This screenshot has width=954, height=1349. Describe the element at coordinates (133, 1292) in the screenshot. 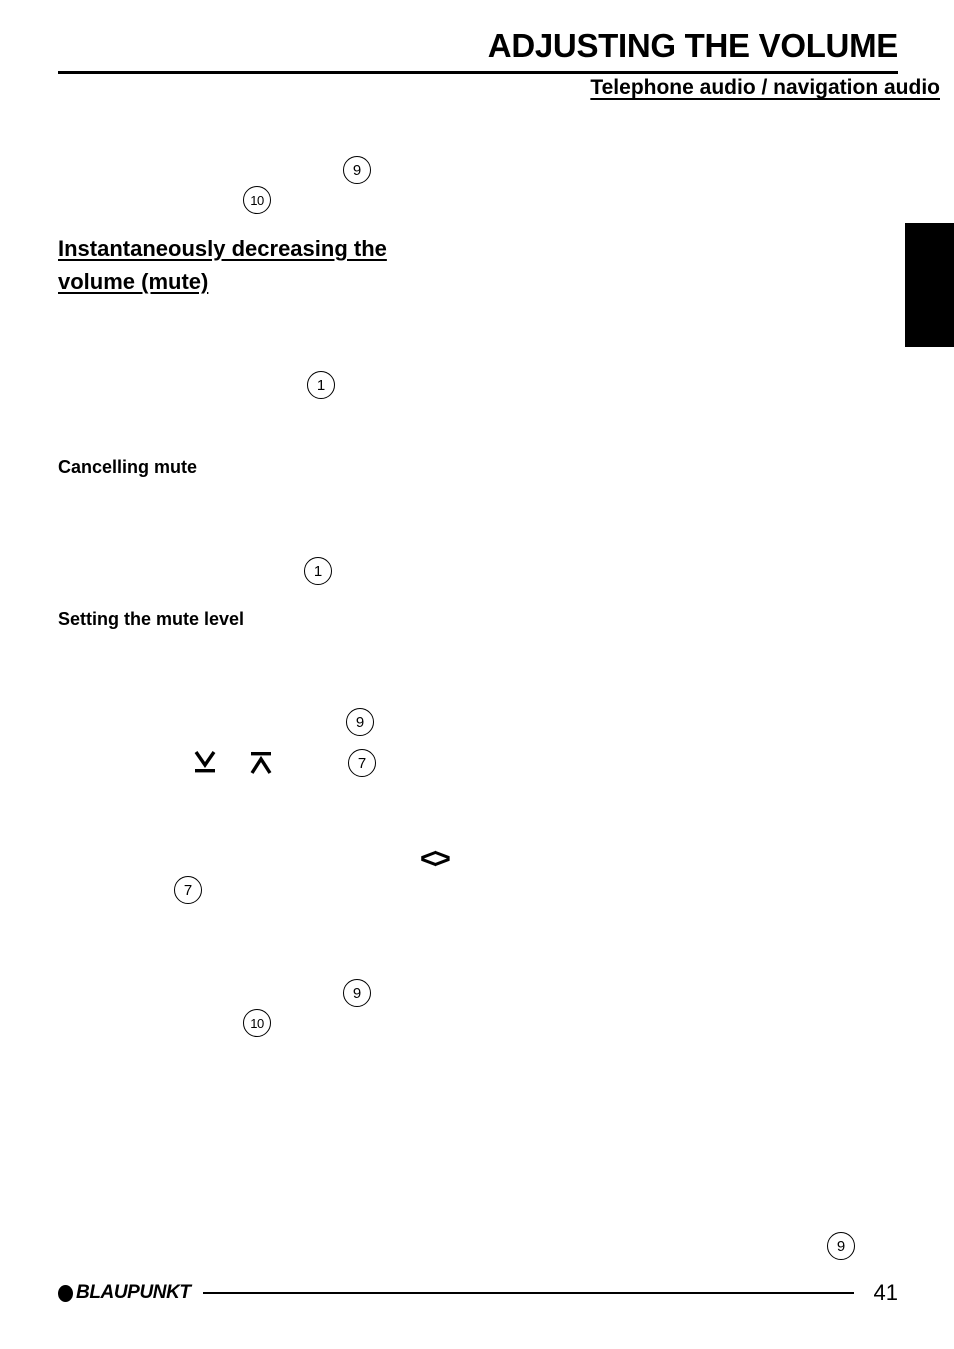

I see `brand-name: BLAUPUNKT` at that location.